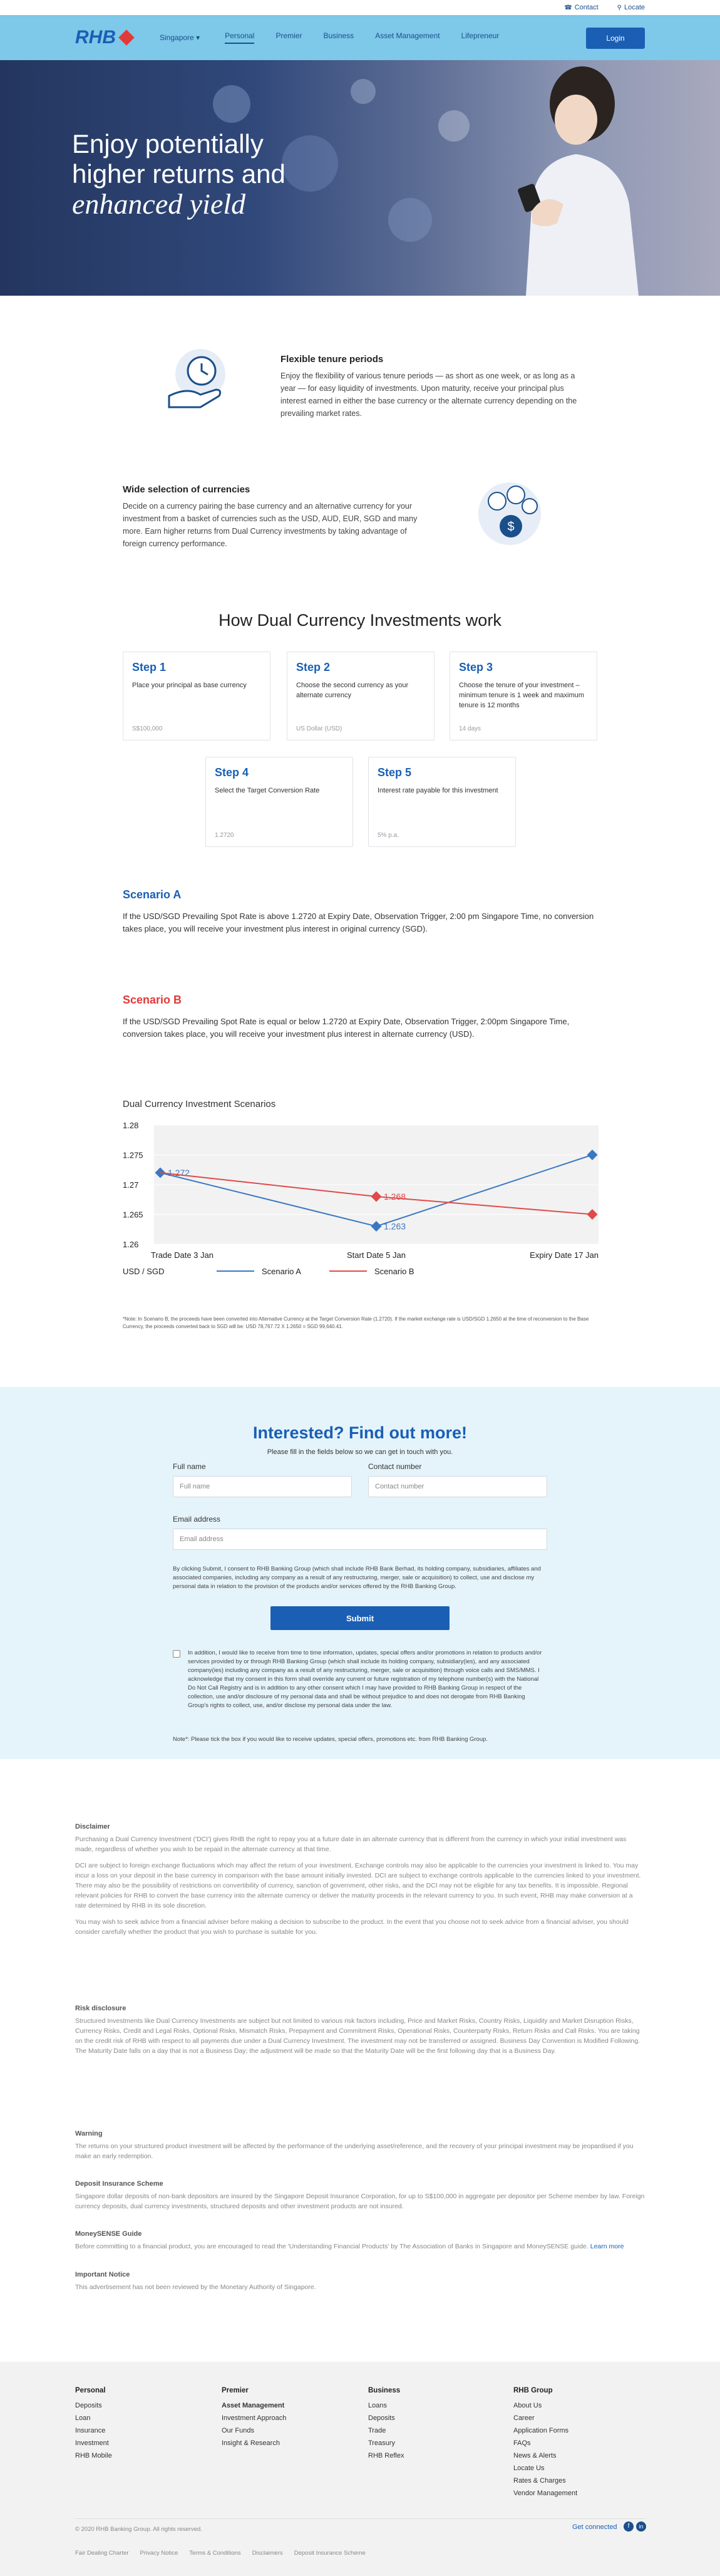  I want to click on contact-link: ☎ Contact, so click(581, 7).